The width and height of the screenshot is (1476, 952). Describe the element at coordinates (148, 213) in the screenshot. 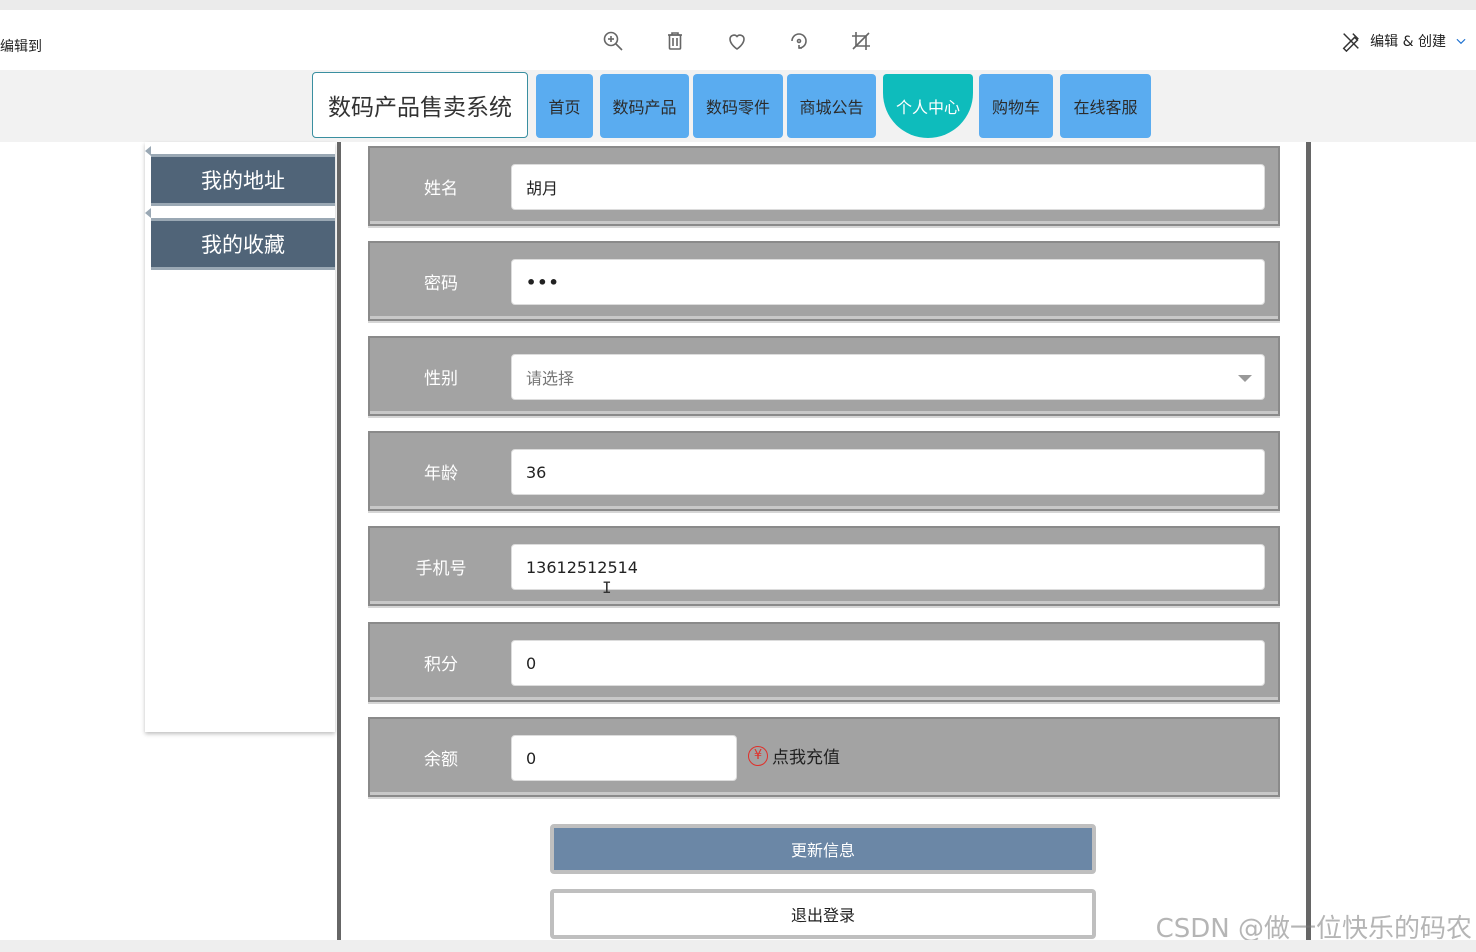

I see `sidebar-notch` at that location.